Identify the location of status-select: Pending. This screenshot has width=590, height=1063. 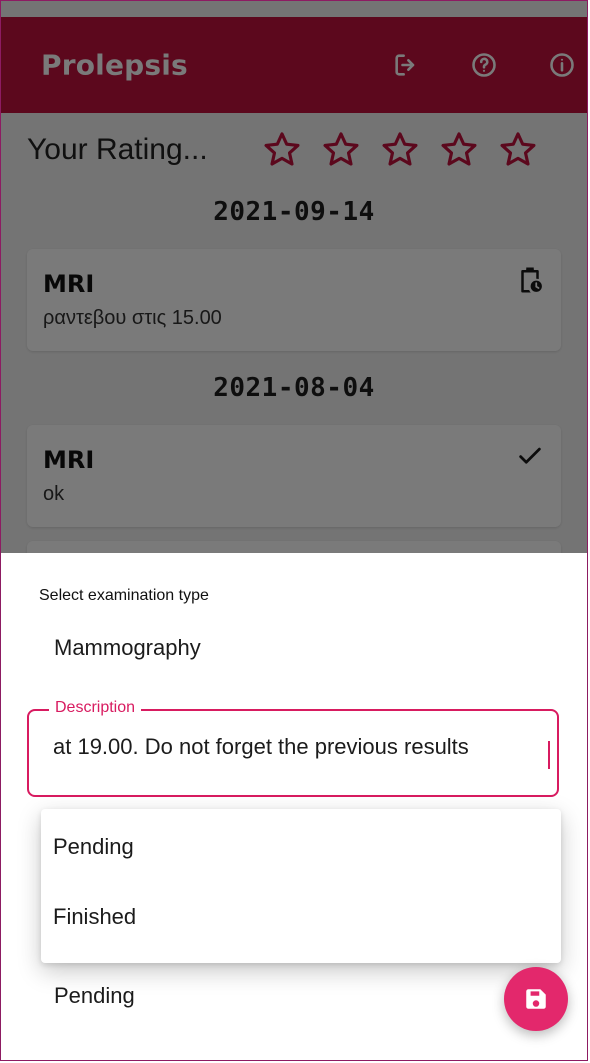
(94, 996).